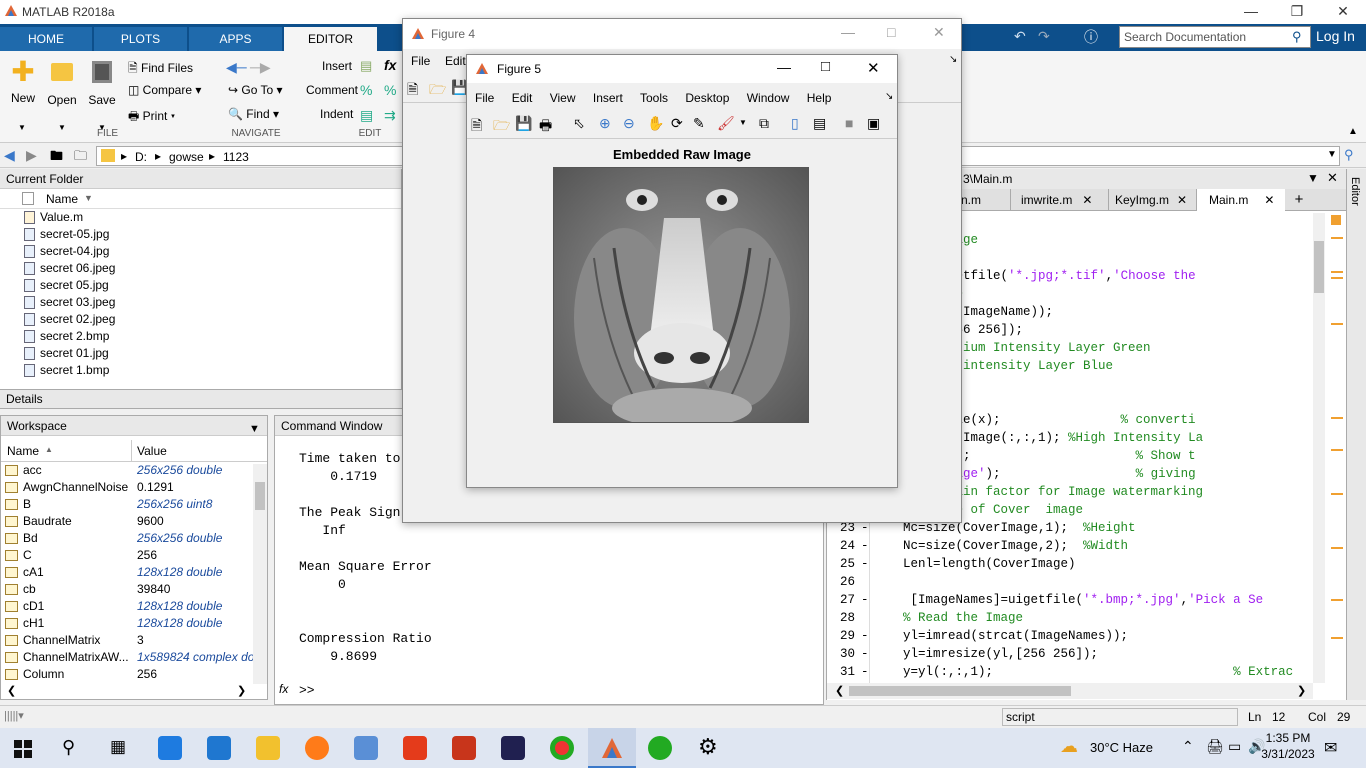 This screenshot has height=768, width=1366. I want to click on list-item: secret 06.jpeg, so click(200, 268).